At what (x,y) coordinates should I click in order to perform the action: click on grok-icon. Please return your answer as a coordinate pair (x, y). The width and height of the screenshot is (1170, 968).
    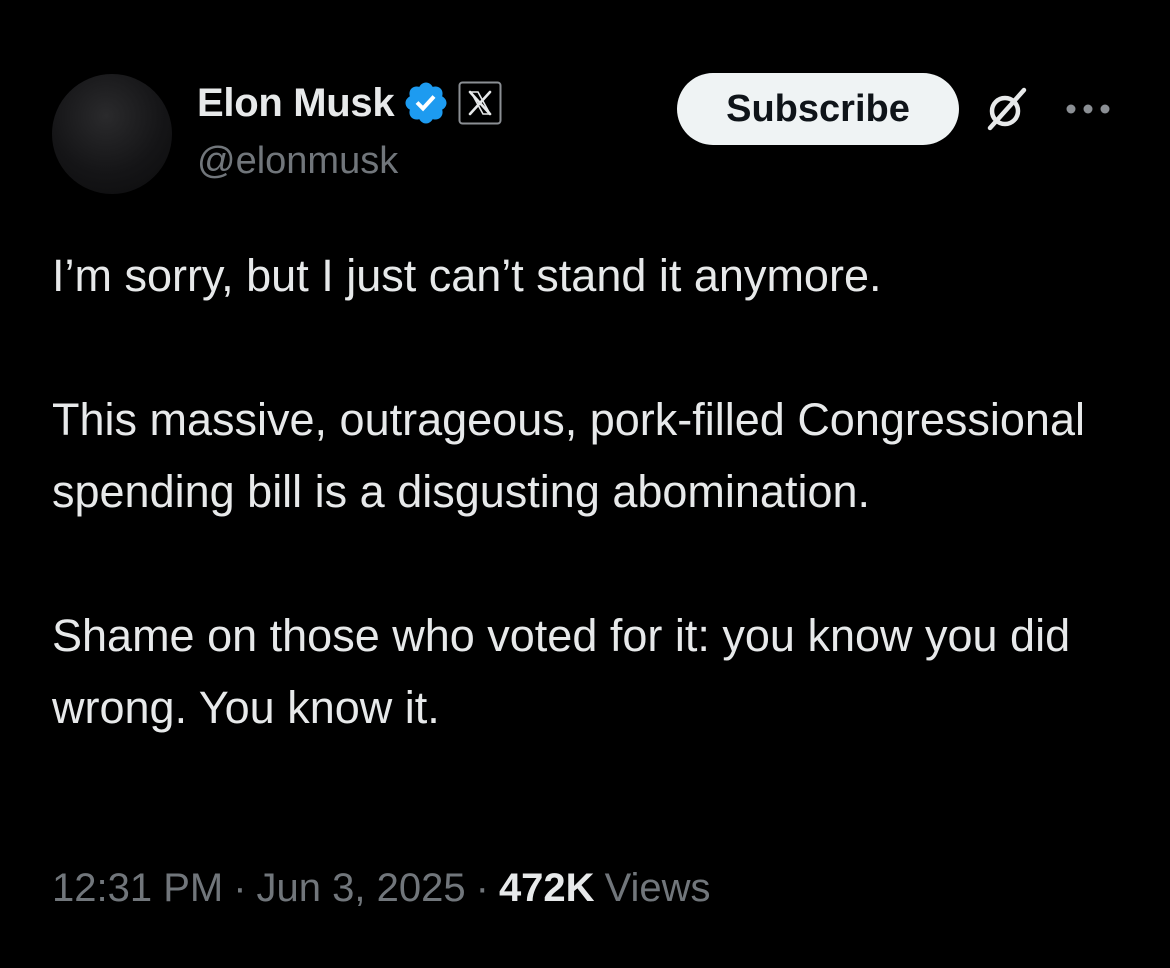
    Looking at the image, I should click on (1007, 109).